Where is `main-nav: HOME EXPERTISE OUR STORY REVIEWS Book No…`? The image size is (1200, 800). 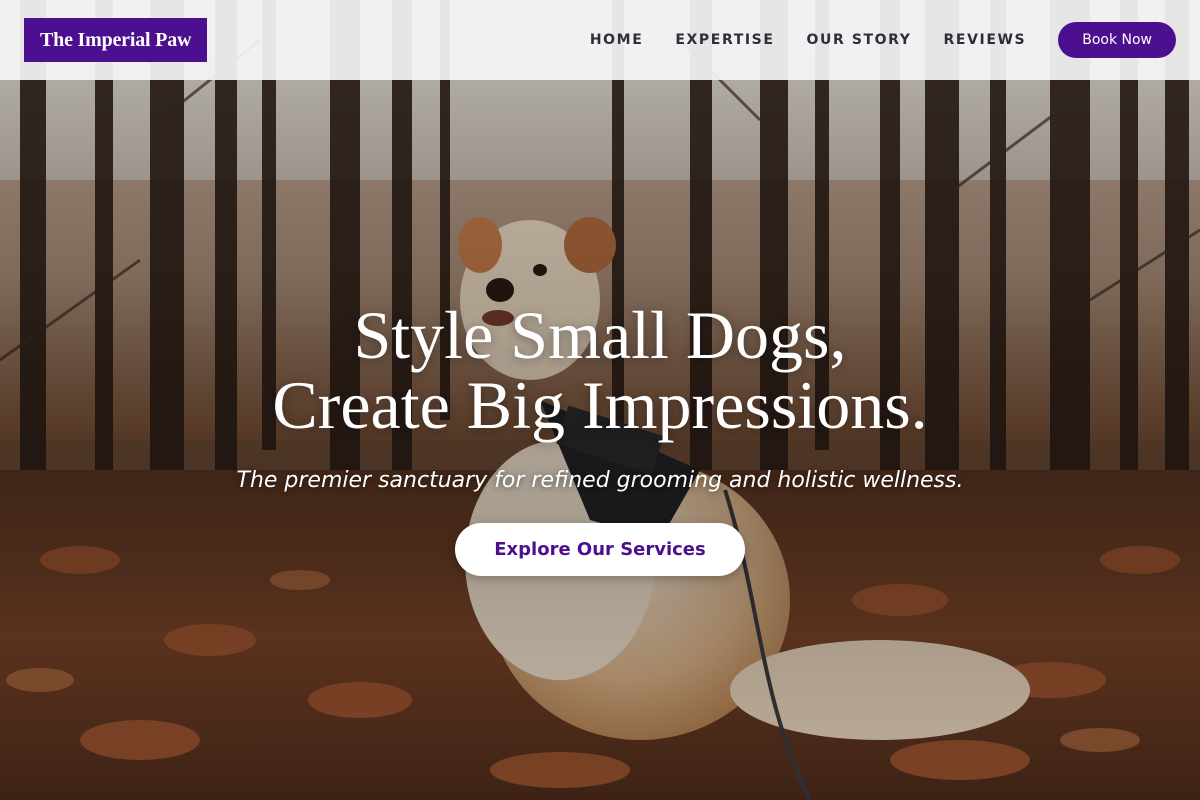 main-nav: HOME EXPERTISE OUR STORY REVIEWS Book No… is located at coordinates (883, 40).